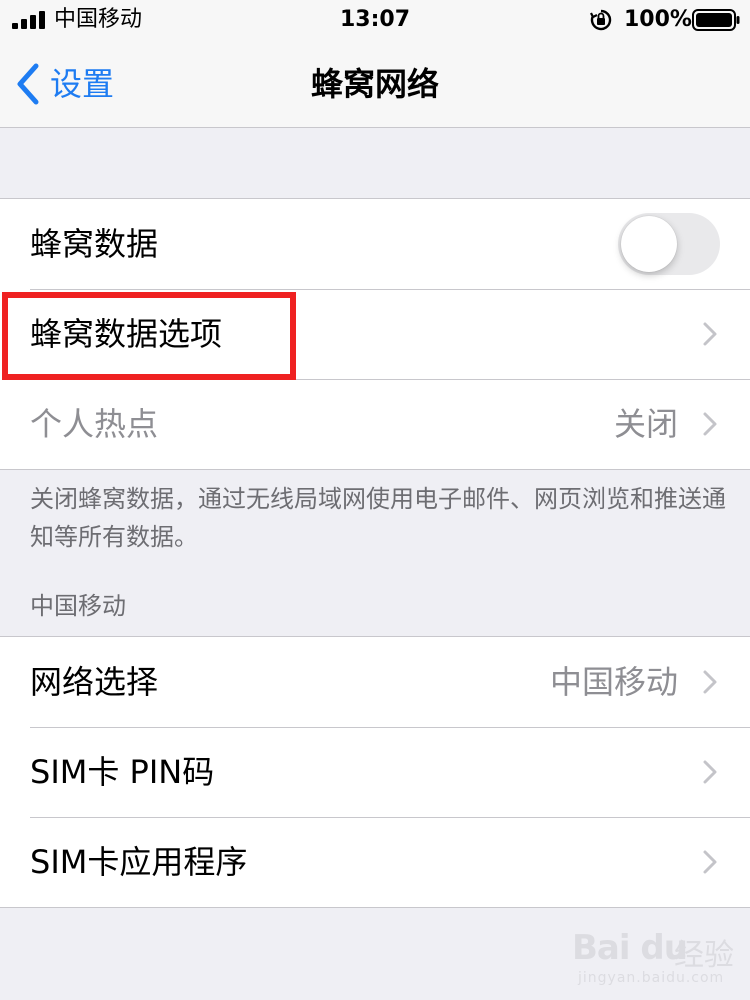 This screenshot has height=1000, width=750. Describe the element at coordinates (378, 518) in the screenshot. I see `cellular-data-footer-note: 关闭蜂窝数据，通过无线局域网使用电子邮件、网页浏览和推送通知等所有数据。` at that location.